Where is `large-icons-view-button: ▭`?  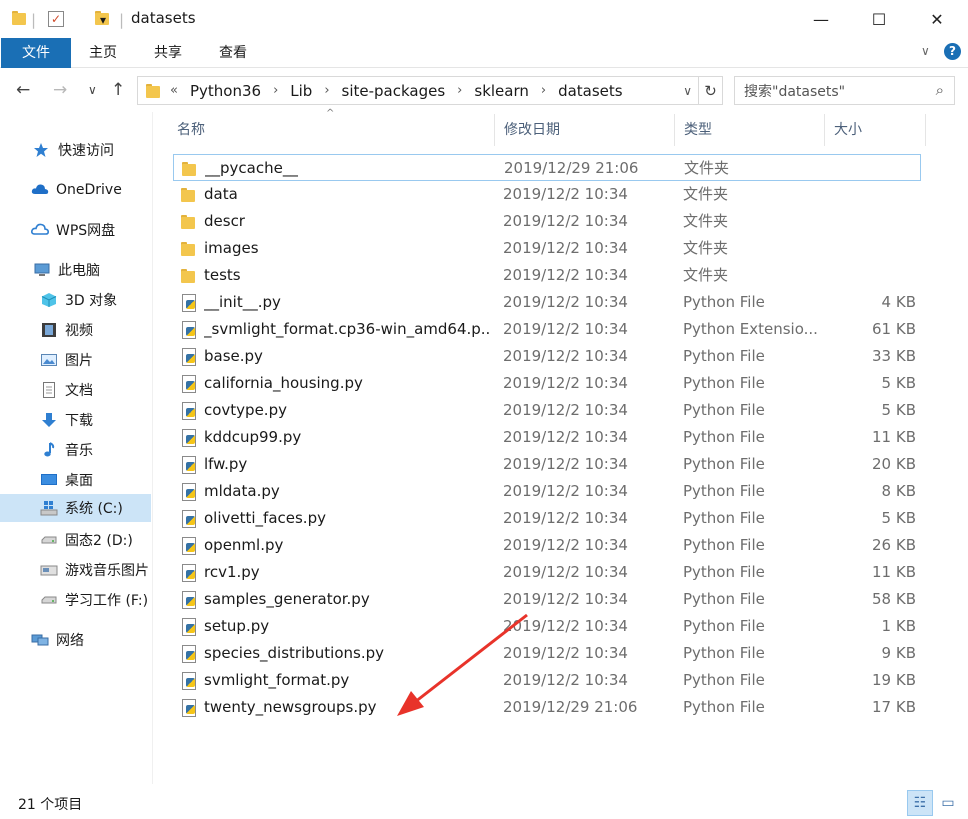
large-icons-view-button: ▭ is located at coordinates (948, 803).